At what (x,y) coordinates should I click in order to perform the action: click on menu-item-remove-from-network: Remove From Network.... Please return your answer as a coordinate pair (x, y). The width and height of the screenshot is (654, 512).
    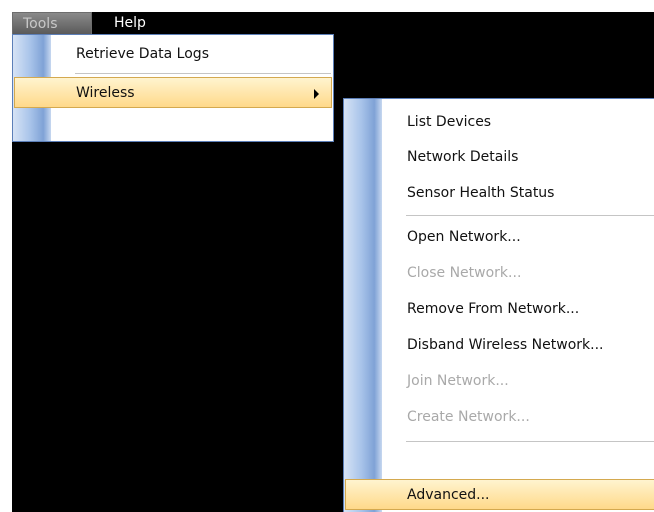
    Looking at the image, I should click on (499, 309).